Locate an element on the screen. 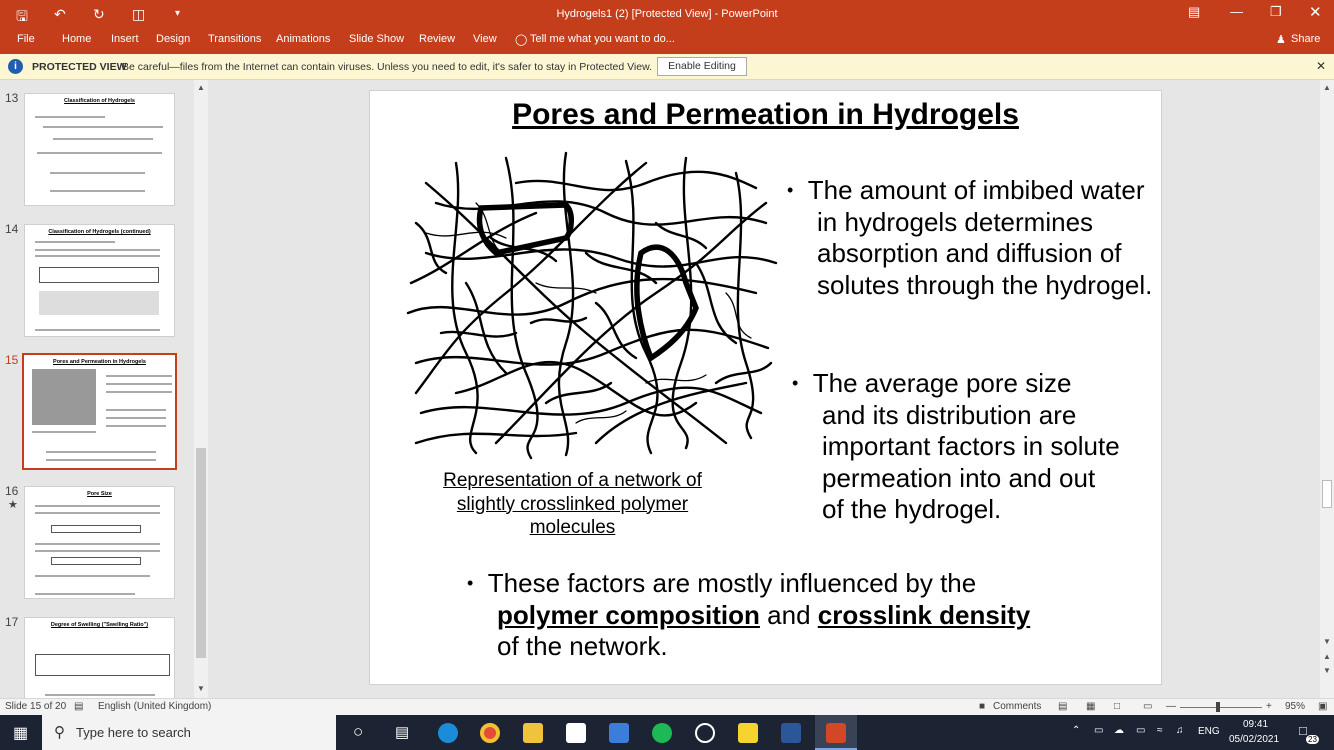  store-icon is located at coordinates (576, 733).